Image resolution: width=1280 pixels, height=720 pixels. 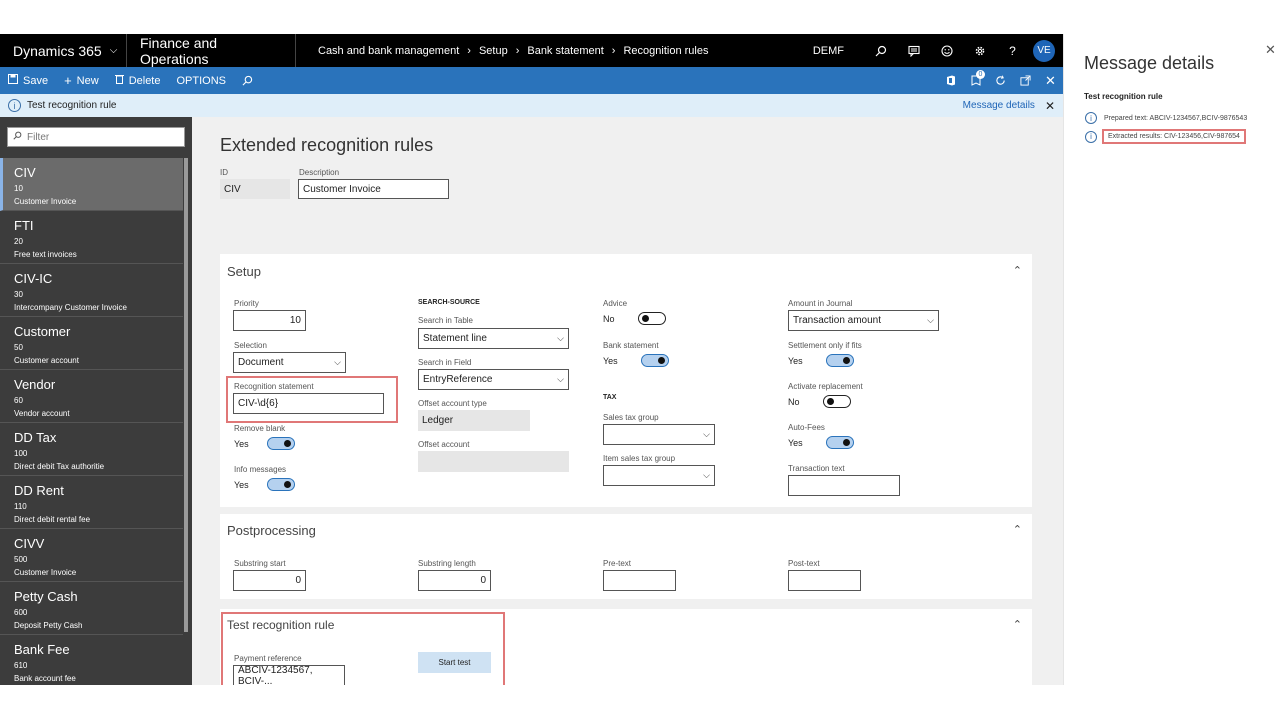 I want to click on remove-blank-label: Remove blank, so click(x=260, y=428).